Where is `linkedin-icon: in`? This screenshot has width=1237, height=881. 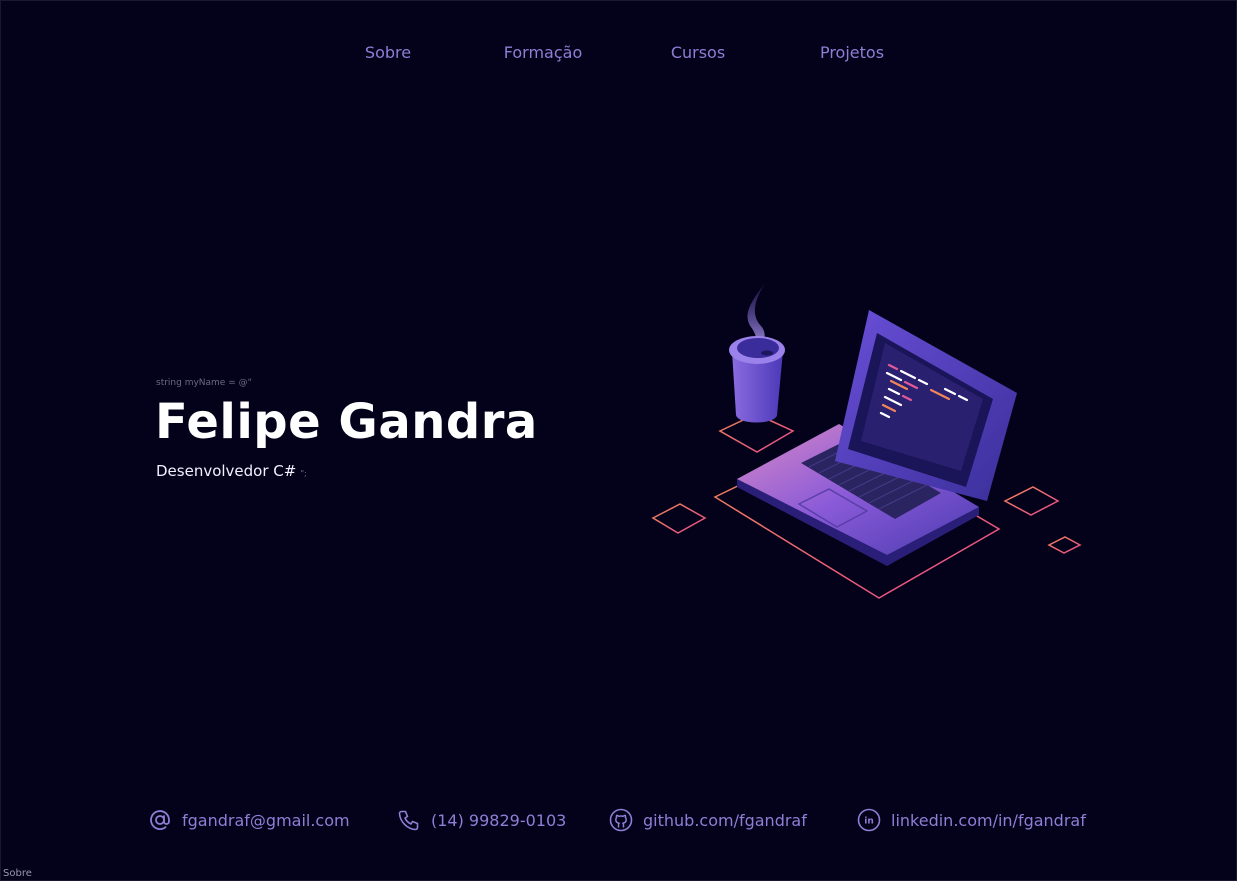
linkedin-icon: in is located at coordinates (869, 820).